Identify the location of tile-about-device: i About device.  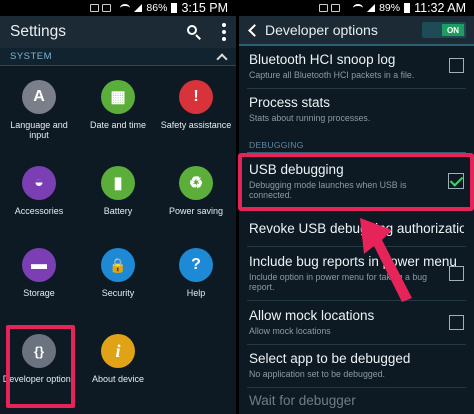
(118, 371).